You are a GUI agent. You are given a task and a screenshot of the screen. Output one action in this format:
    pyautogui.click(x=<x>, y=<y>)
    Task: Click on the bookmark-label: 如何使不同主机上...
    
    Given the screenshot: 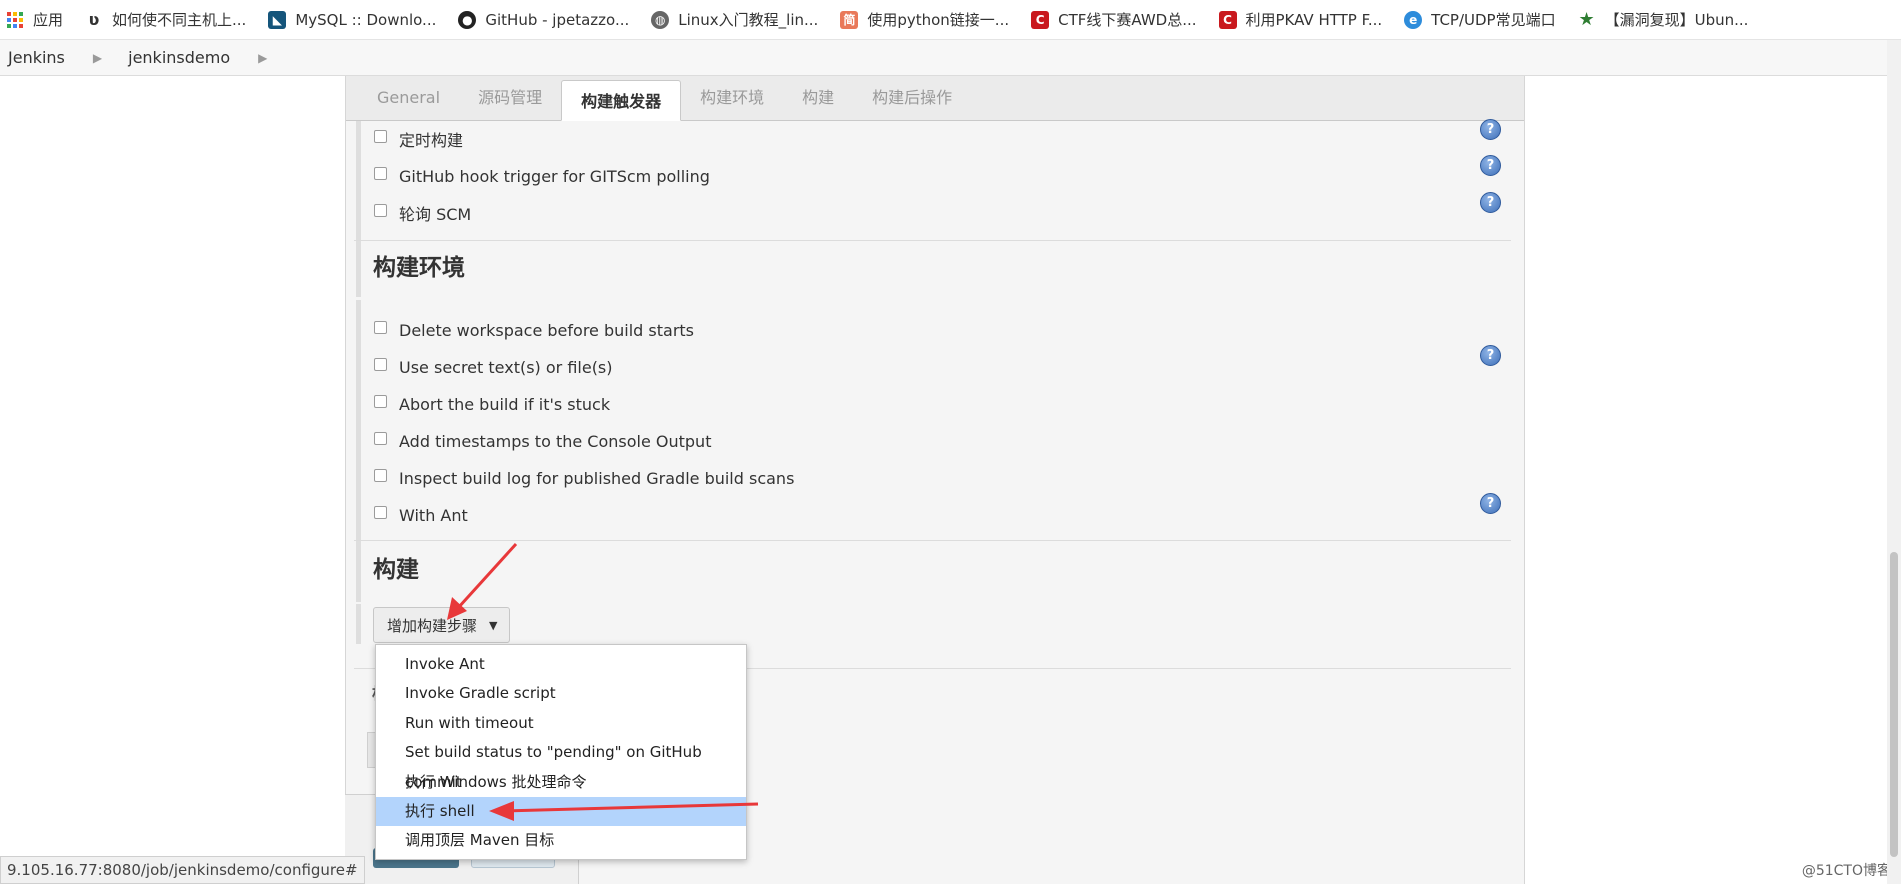 What is the action you would take?
    pyautogui.click(x=179, y=20)
    